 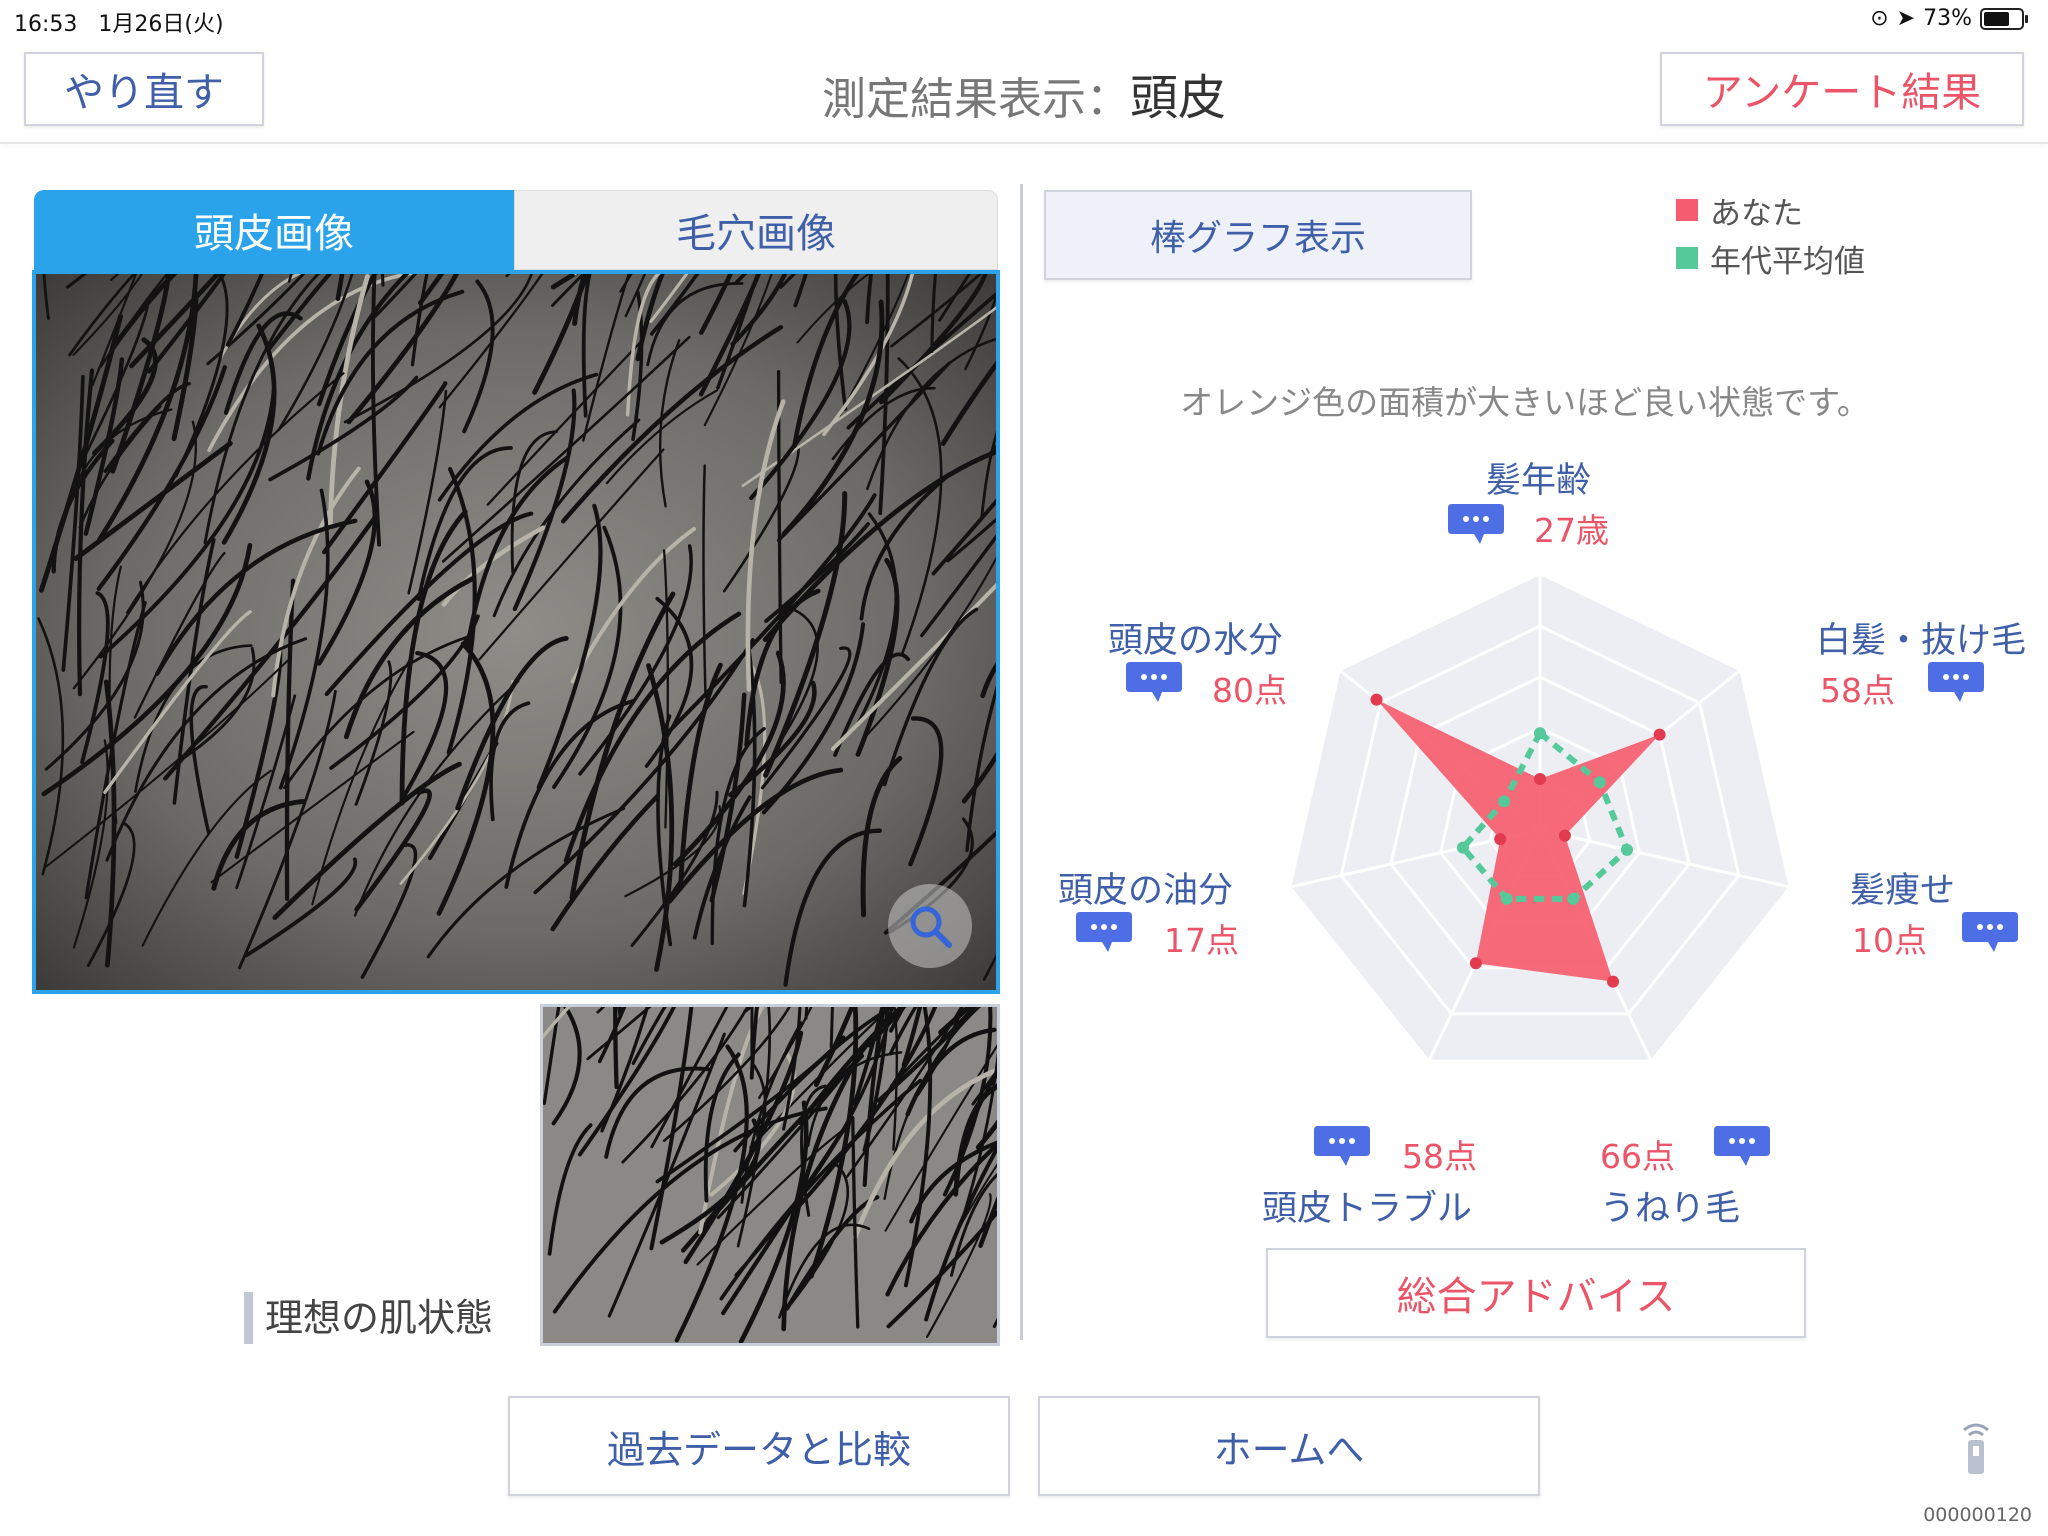 I want to click on chart-note: オレンジ色の面積が大きいほど良い状態です。, so click(x=1525, y=402).